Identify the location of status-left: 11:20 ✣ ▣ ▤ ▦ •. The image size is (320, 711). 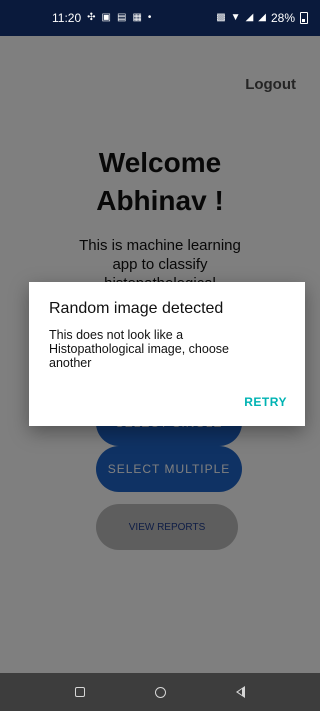
(101, 18).